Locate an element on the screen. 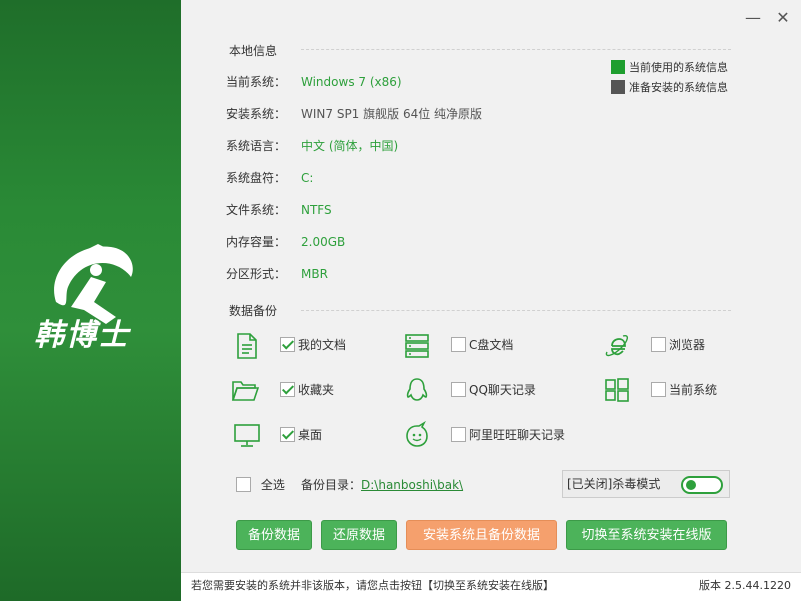  info-row-memory: 内存容量： 2.00GB is located at coordinates (285, 242).